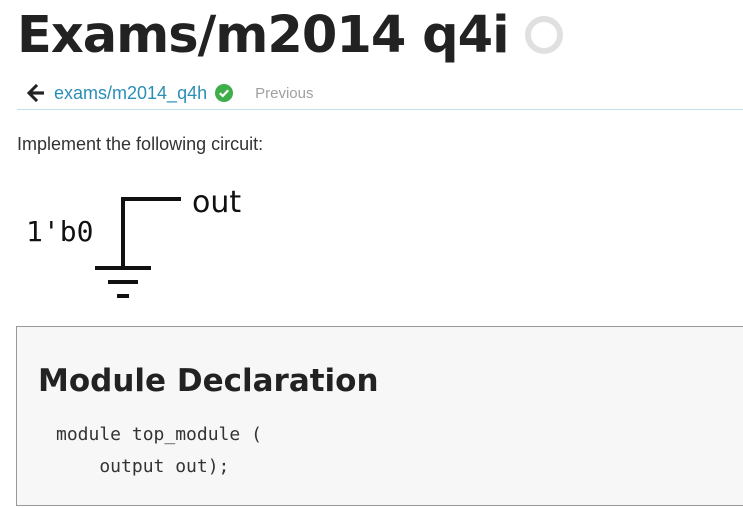 This screenshot has width=743, height=508. I want to click on ground-wire, so click(151, 232).